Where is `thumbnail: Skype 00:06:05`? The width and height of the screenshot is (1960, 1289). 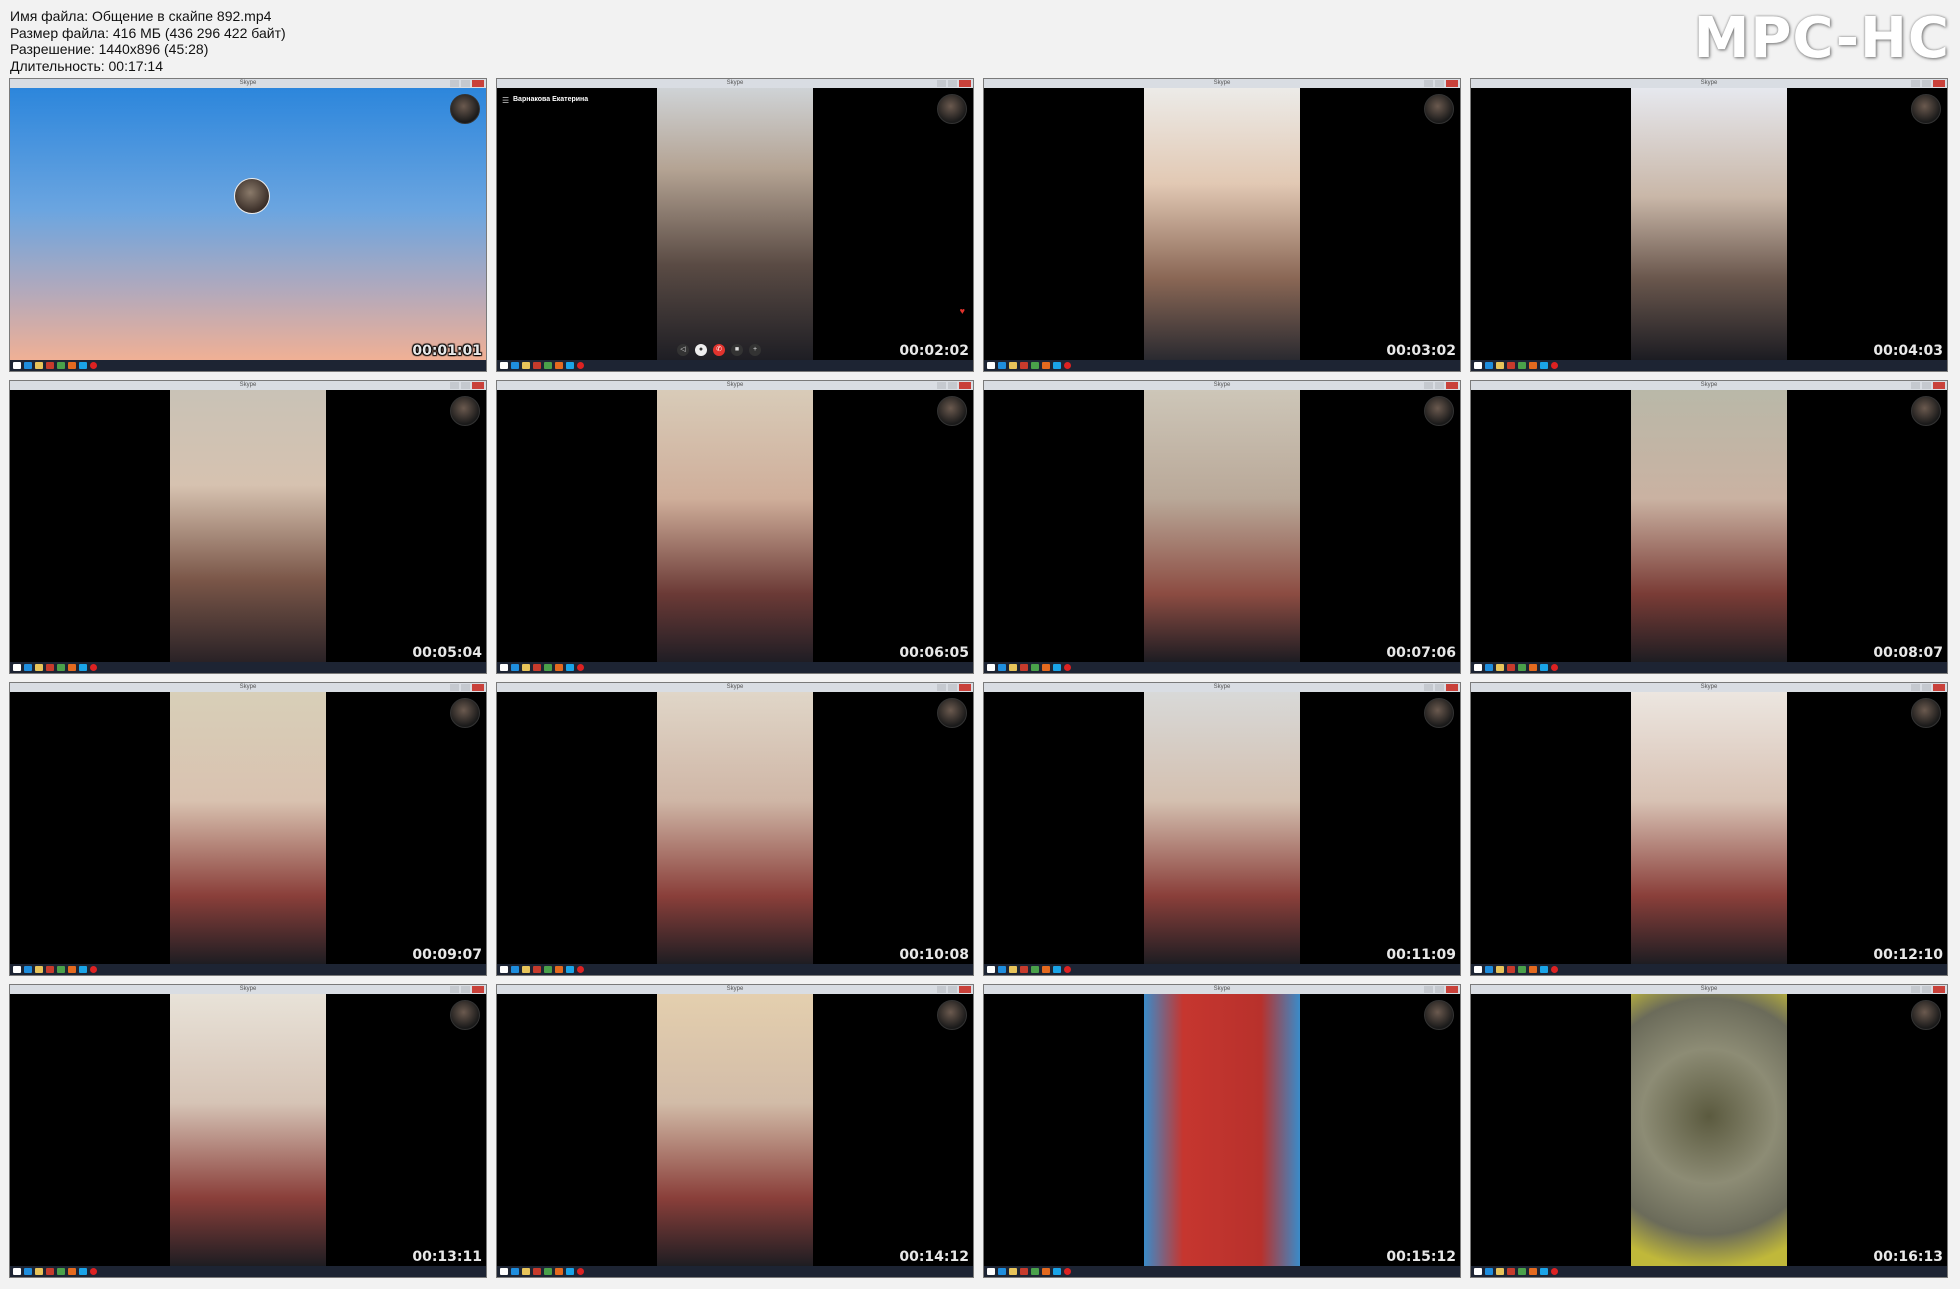
thumbnail: Skype 00:06:05 is located at coordinates (735, 527).